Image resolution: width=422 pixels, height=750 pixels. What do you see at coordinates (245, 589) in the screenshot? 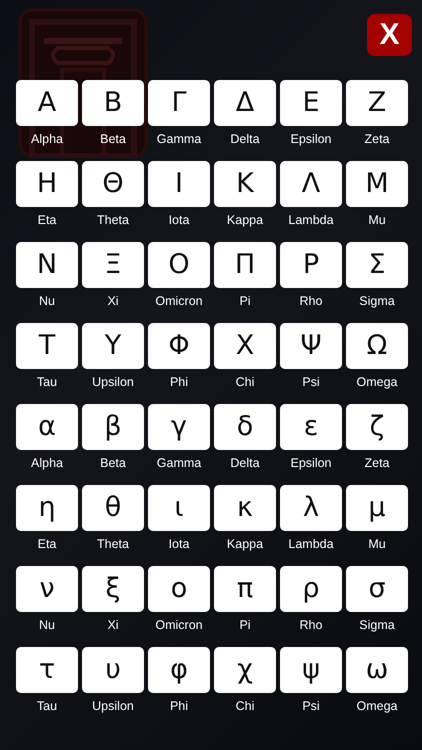
I see `letter-tile: π` at bounding box center [245, 589].